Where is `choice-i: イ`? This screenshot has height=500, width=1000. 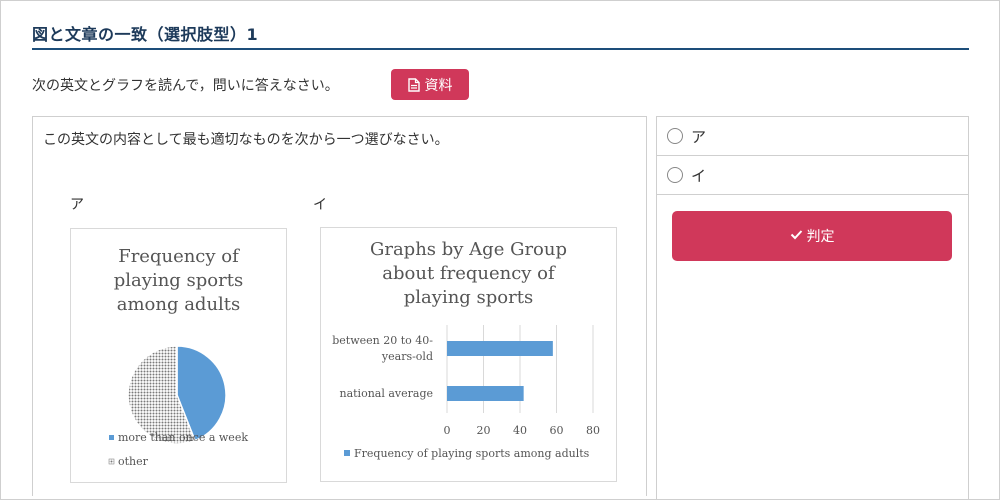 choice-i: イ is located at coordinates (812, 175).